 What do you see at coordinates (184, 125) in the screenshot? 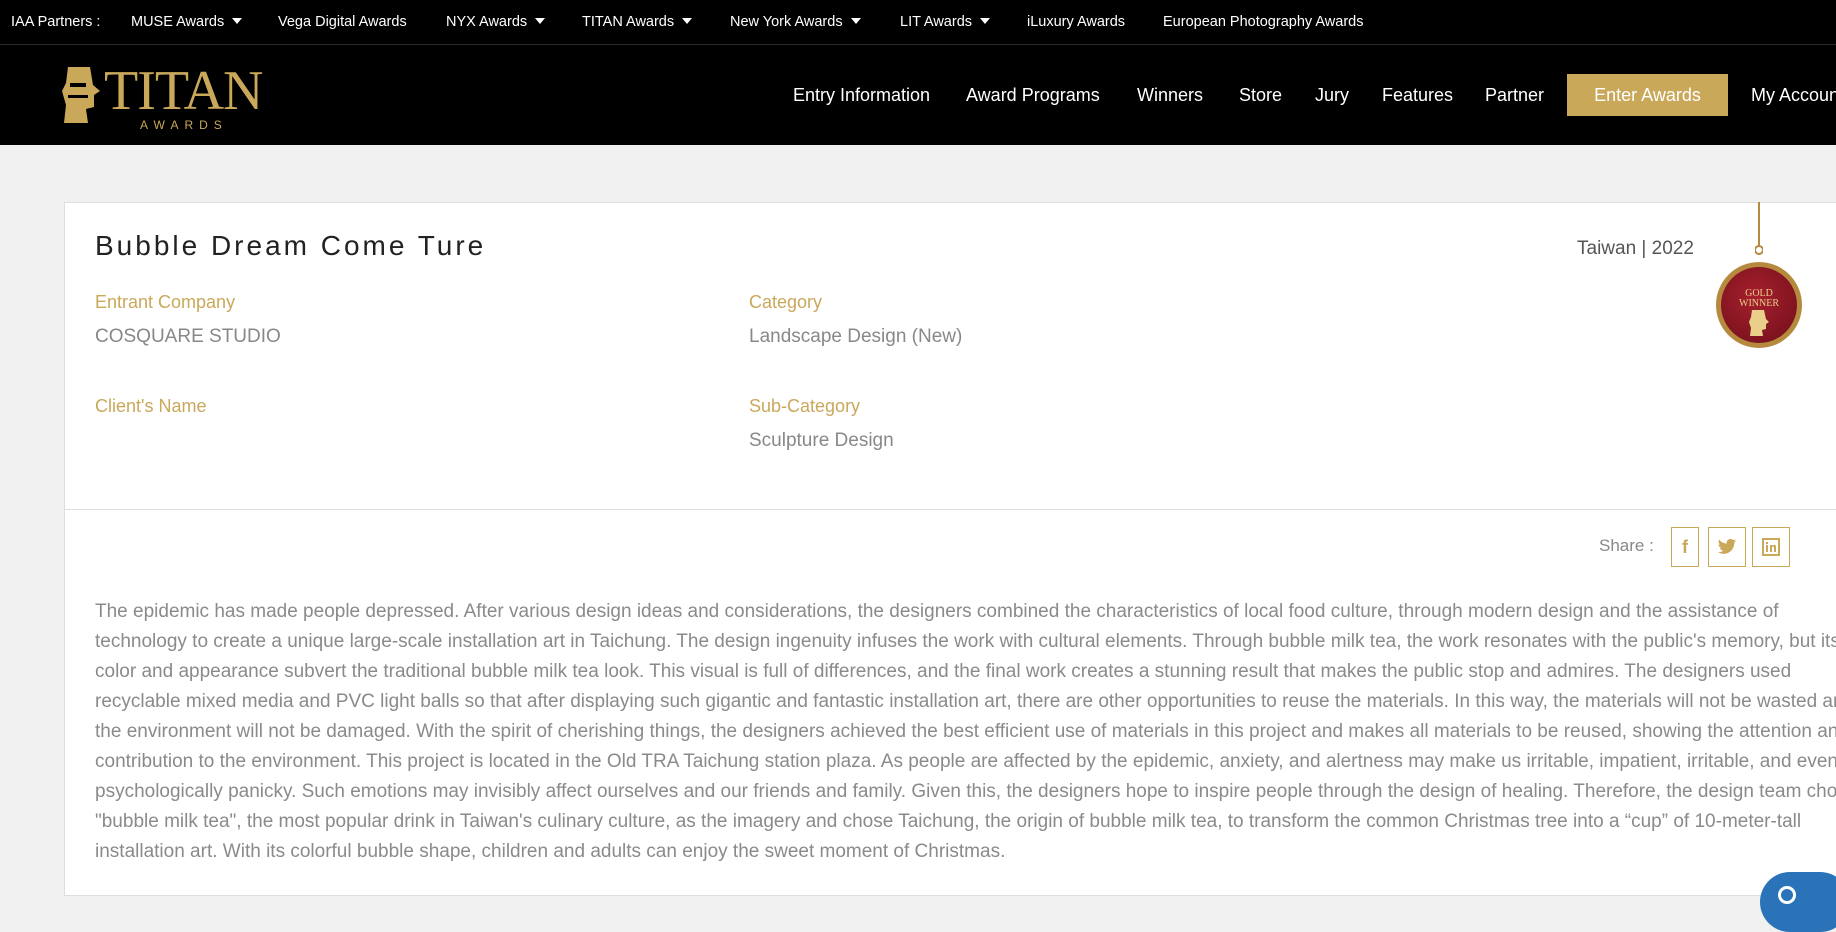
I see `logo-subtitle: AWARDS` at bounding box center [184, 125].